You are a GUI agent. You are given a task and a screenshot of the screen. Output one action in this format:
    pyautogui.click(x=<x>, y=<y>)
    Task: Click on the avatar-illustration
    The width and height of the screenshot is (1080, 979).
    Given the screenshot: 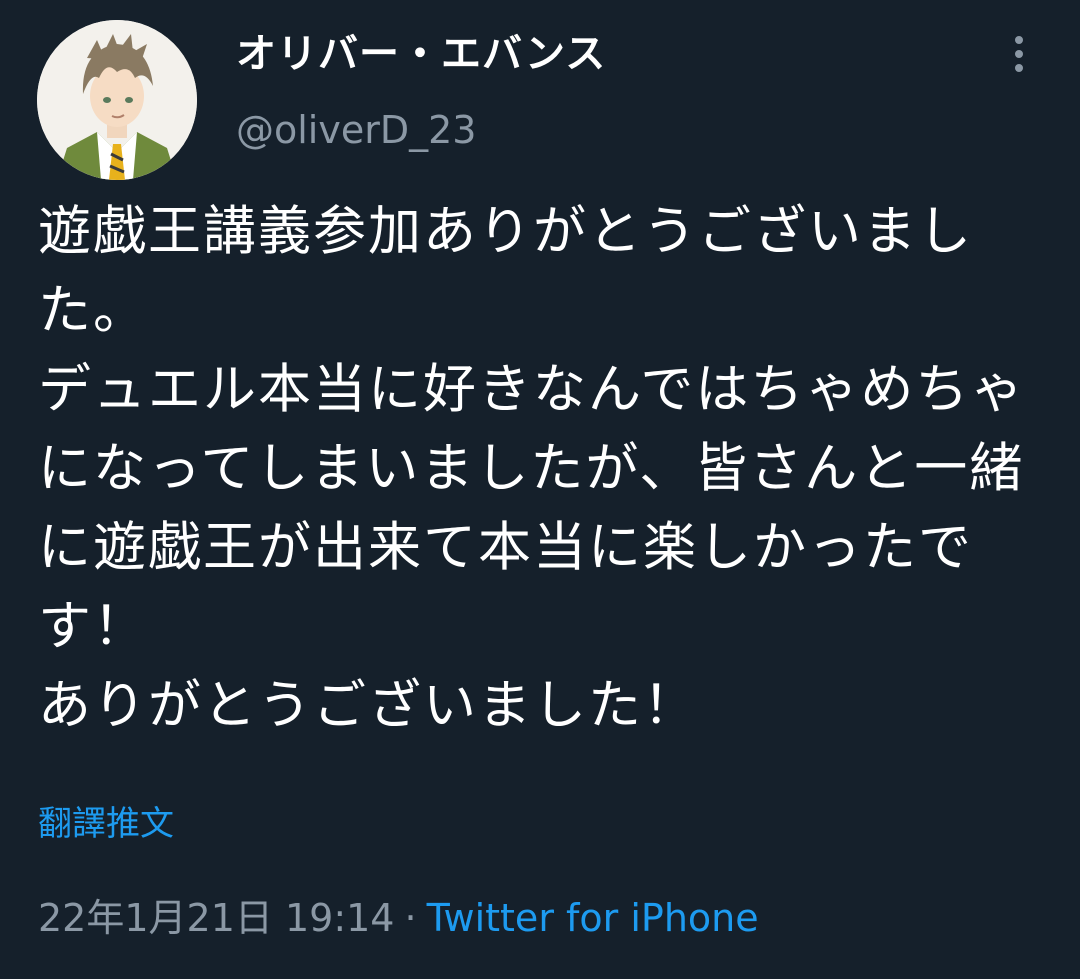 What is the action you would take?
    pyautogui.click(x=117, y=100)
    